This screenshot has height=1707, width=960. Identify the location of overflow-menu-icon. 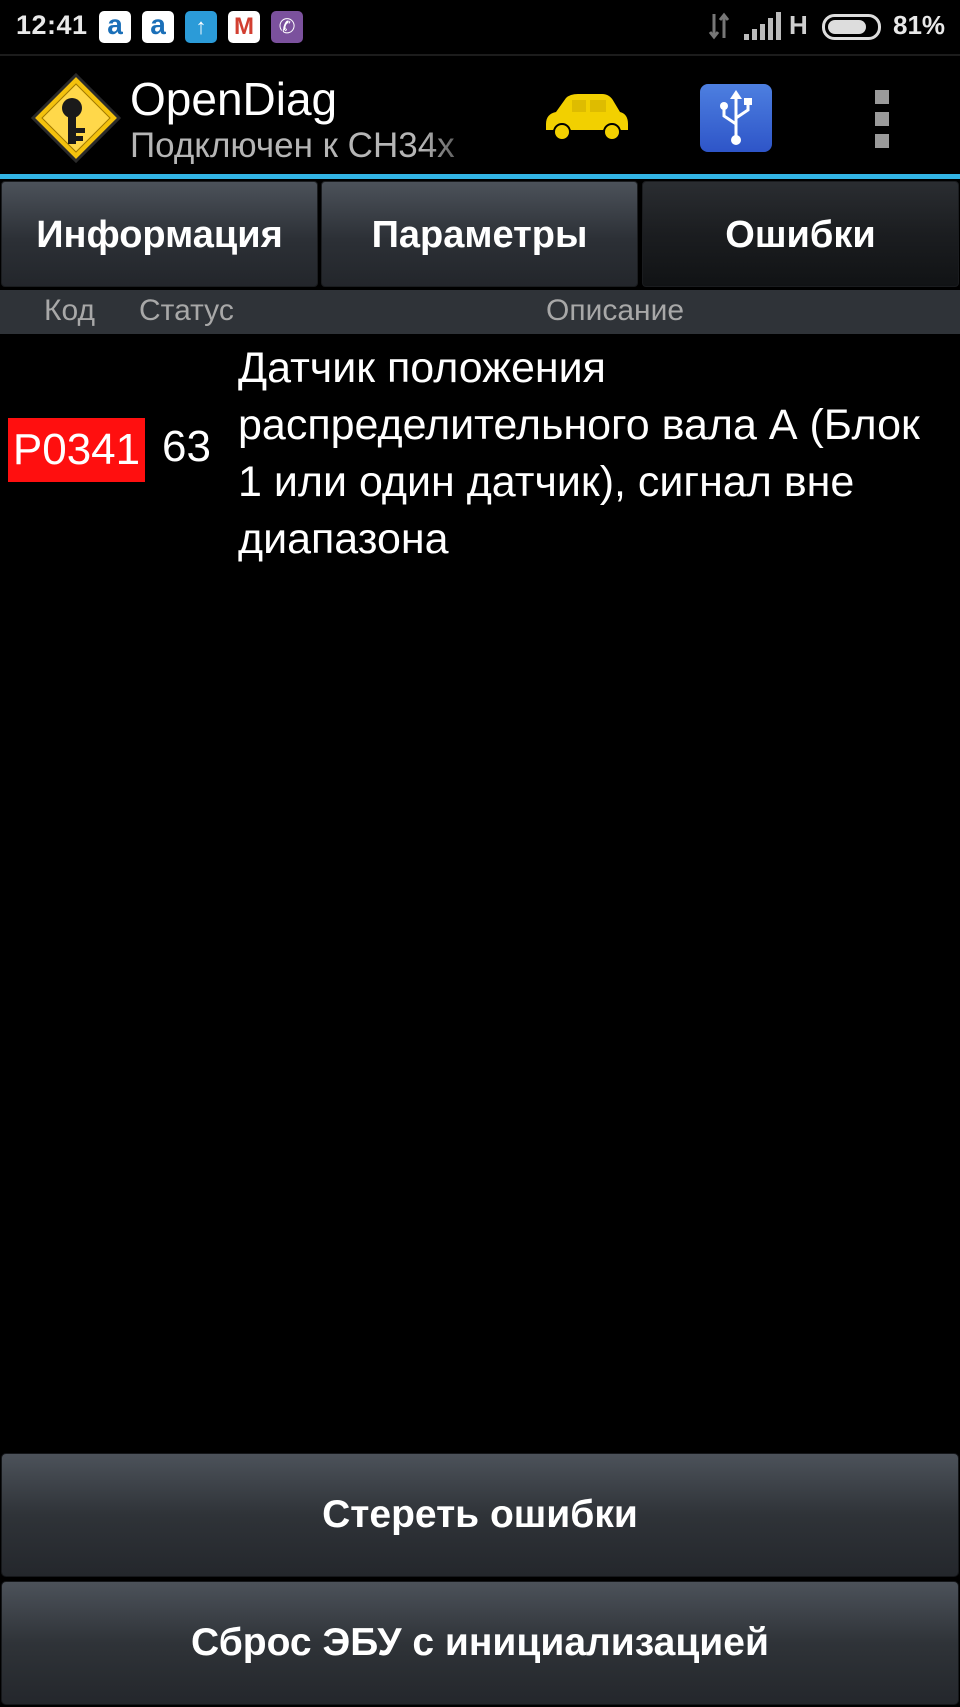
(882, 120).